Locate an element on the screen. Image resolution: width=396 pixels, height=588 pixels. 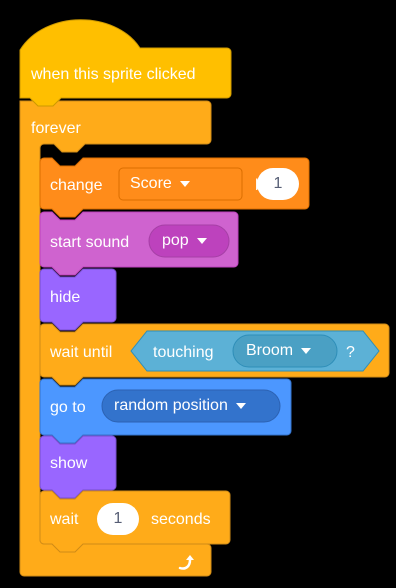
question-mark-label: ? is located at coordinates (350, 352).